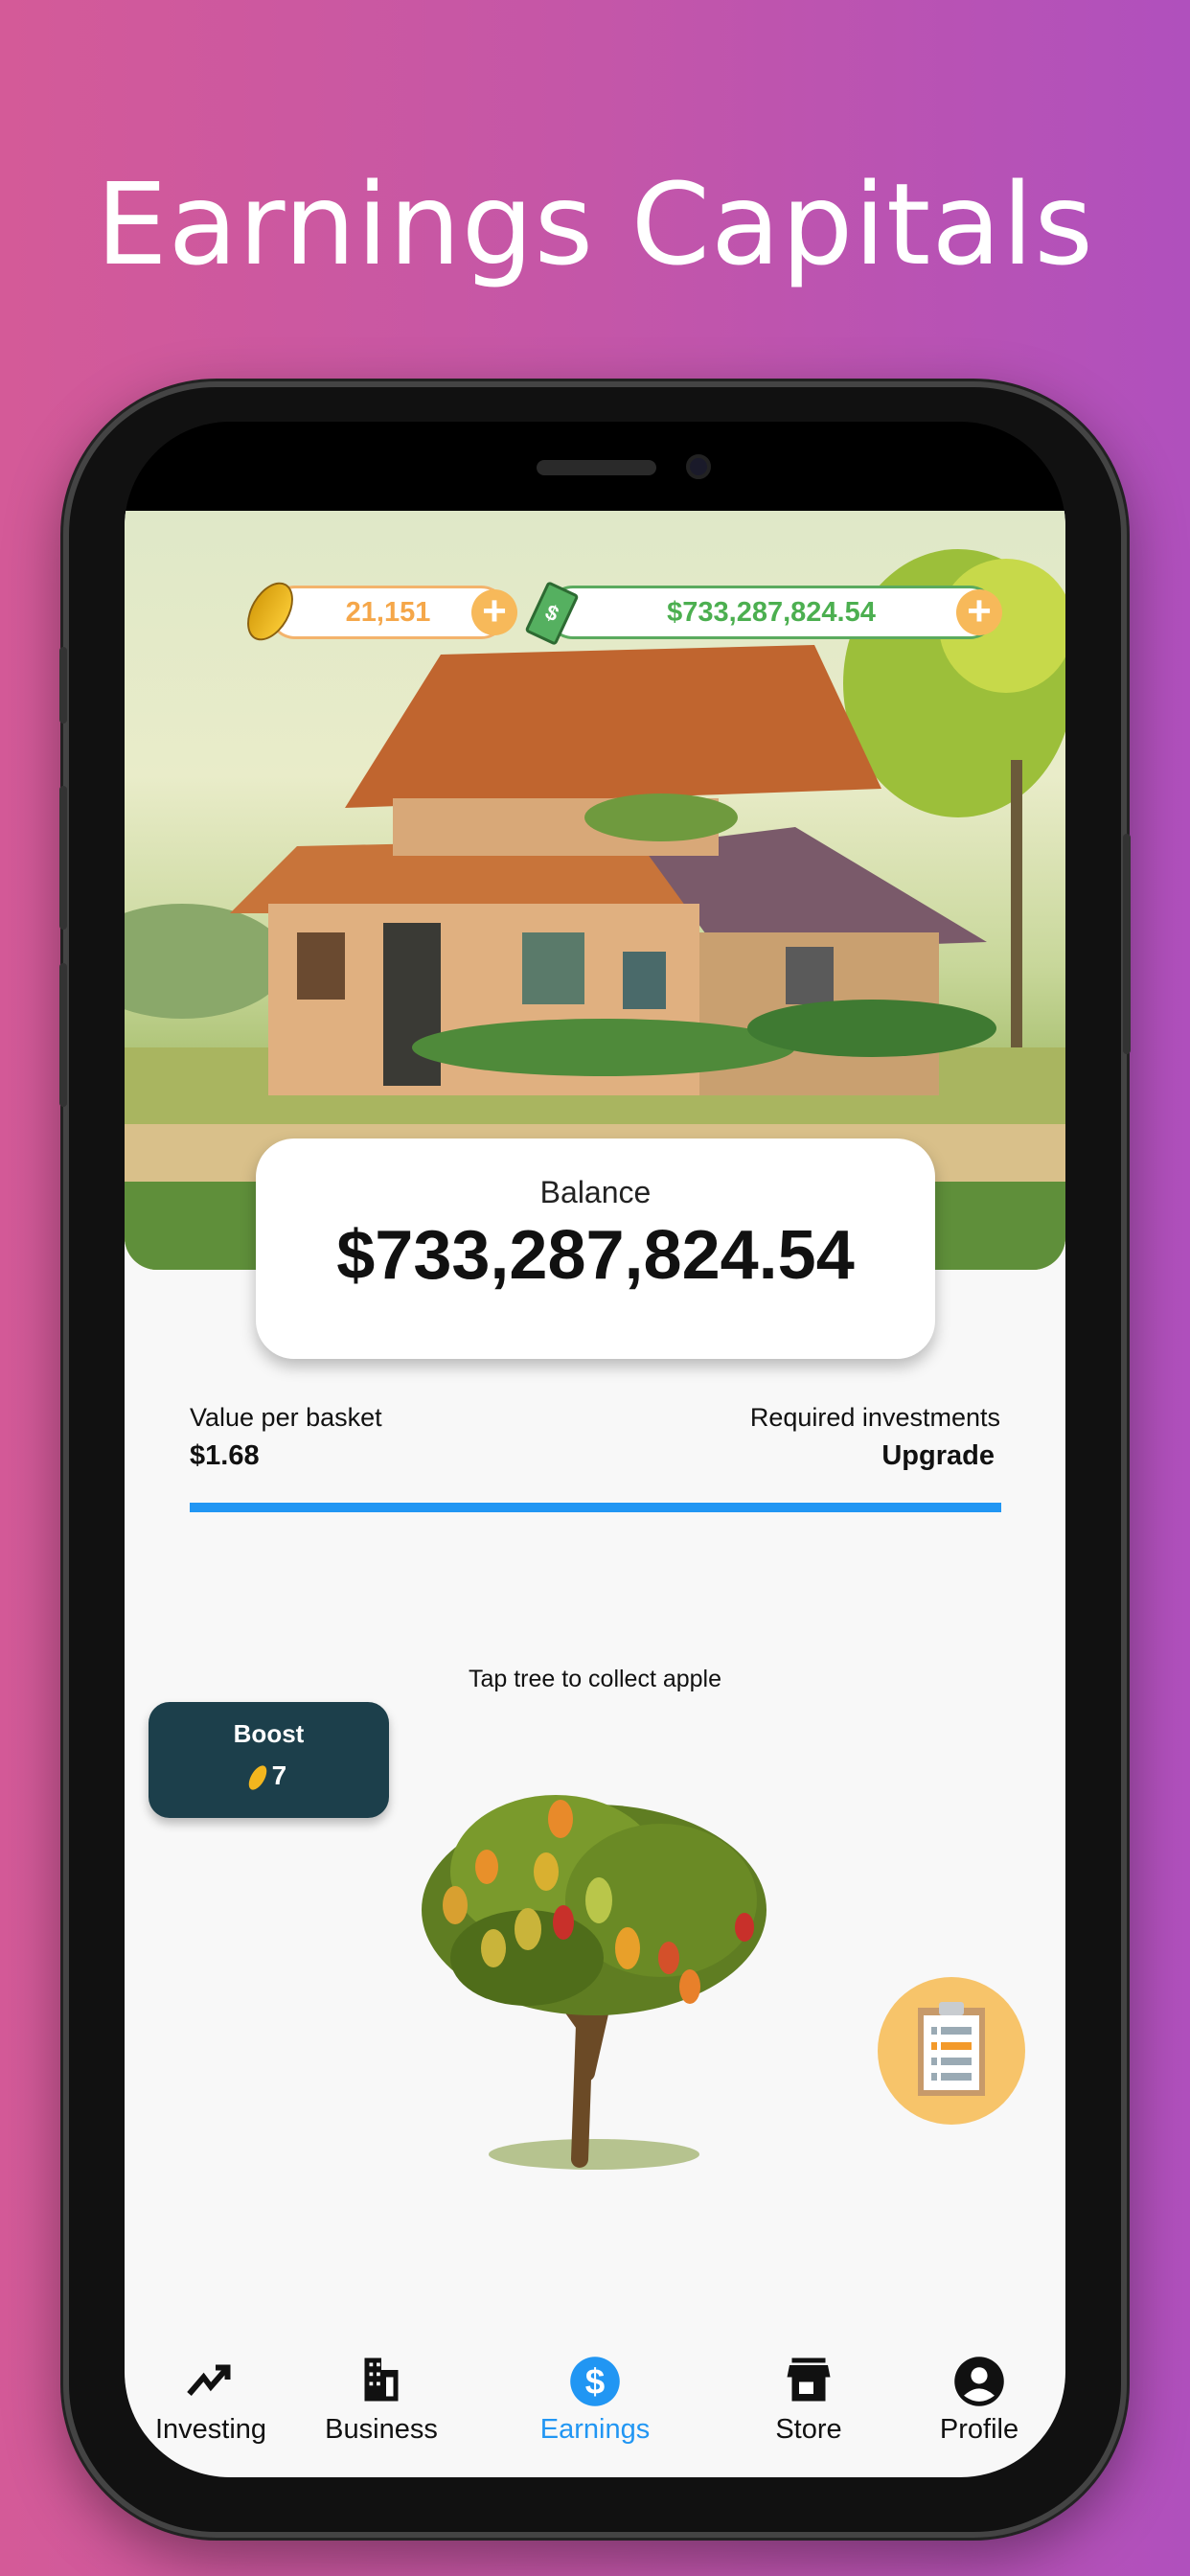 The image size is (1190, 2576). I want to click on nav-store: Store, so click(809, 2401).